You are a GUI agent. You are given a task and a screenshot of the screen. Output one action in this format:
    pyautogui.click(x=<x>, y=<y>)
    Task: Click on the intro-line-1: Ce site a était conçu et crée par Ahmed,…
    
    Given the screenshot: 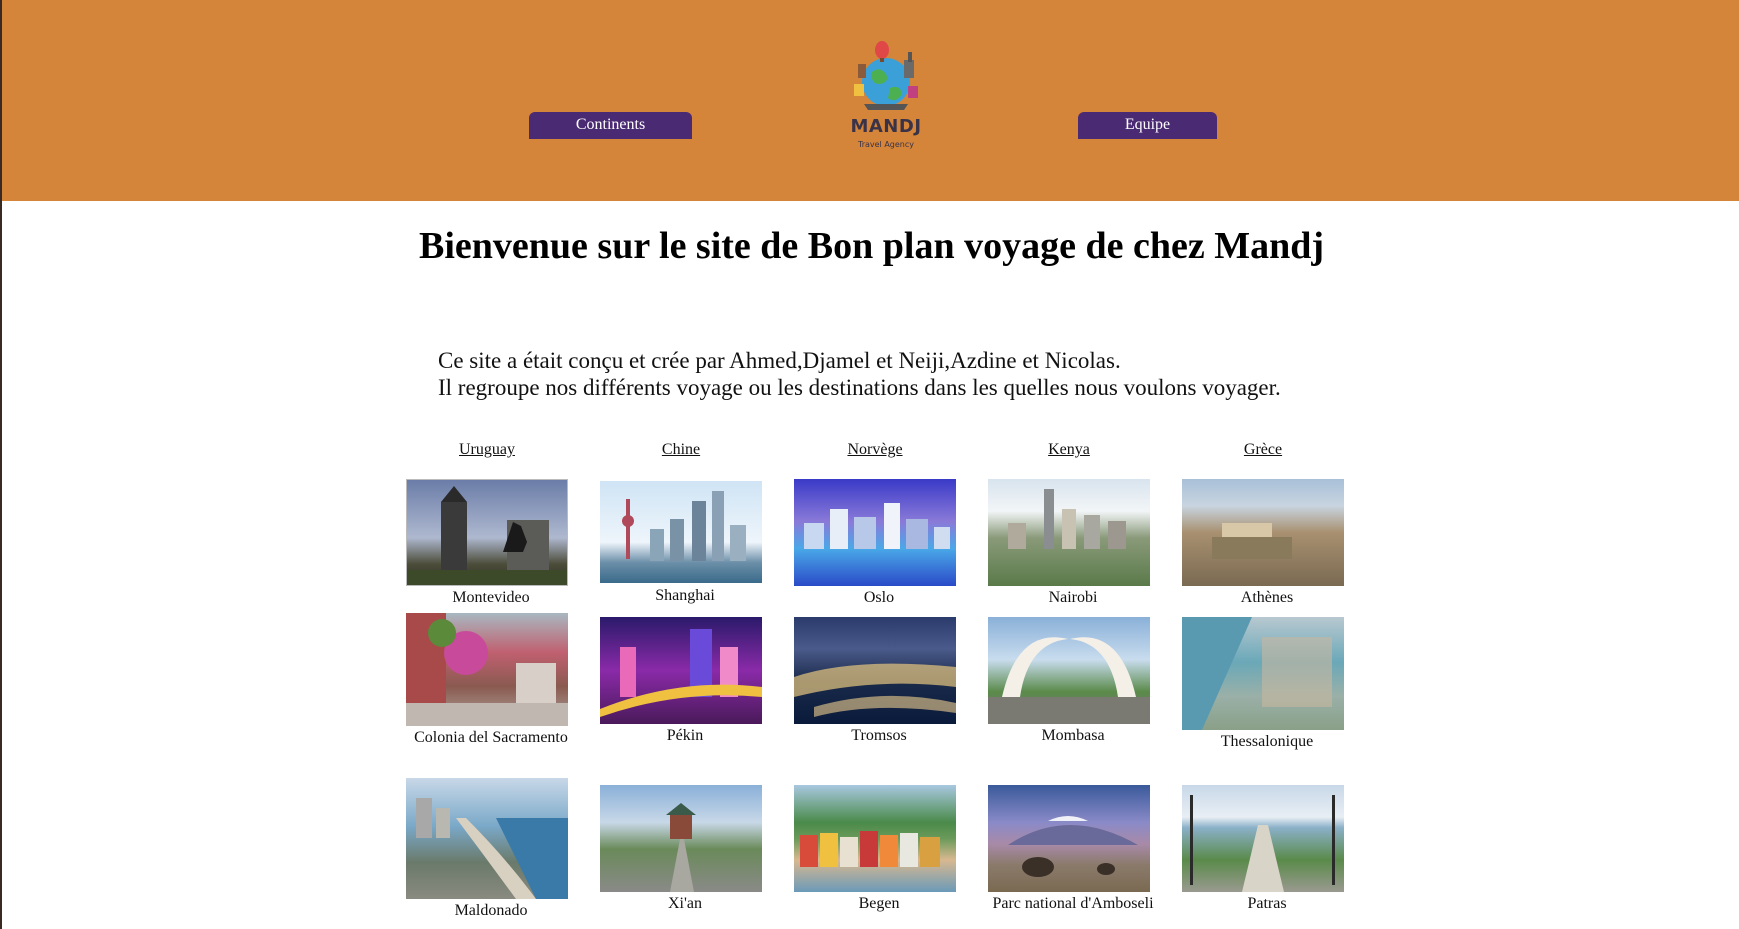 What is the action you would take?
    pyautogui.click(x=779, y=360)
    